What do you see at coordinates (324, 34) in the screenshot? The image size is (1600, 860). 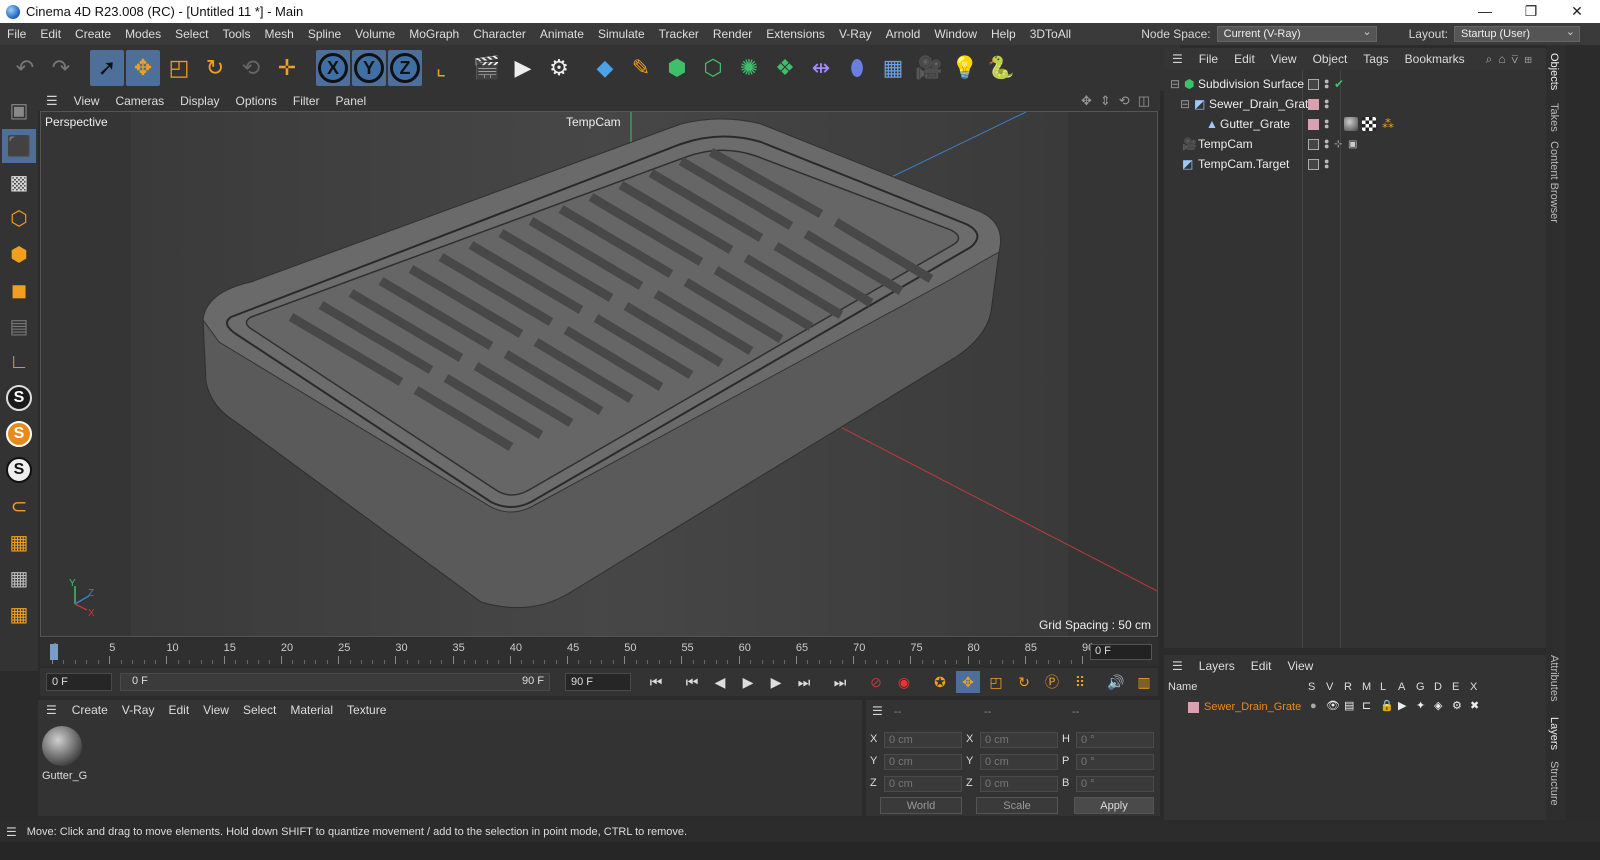 I see `menu-spline: Spline` at bounding box center [324, 34].